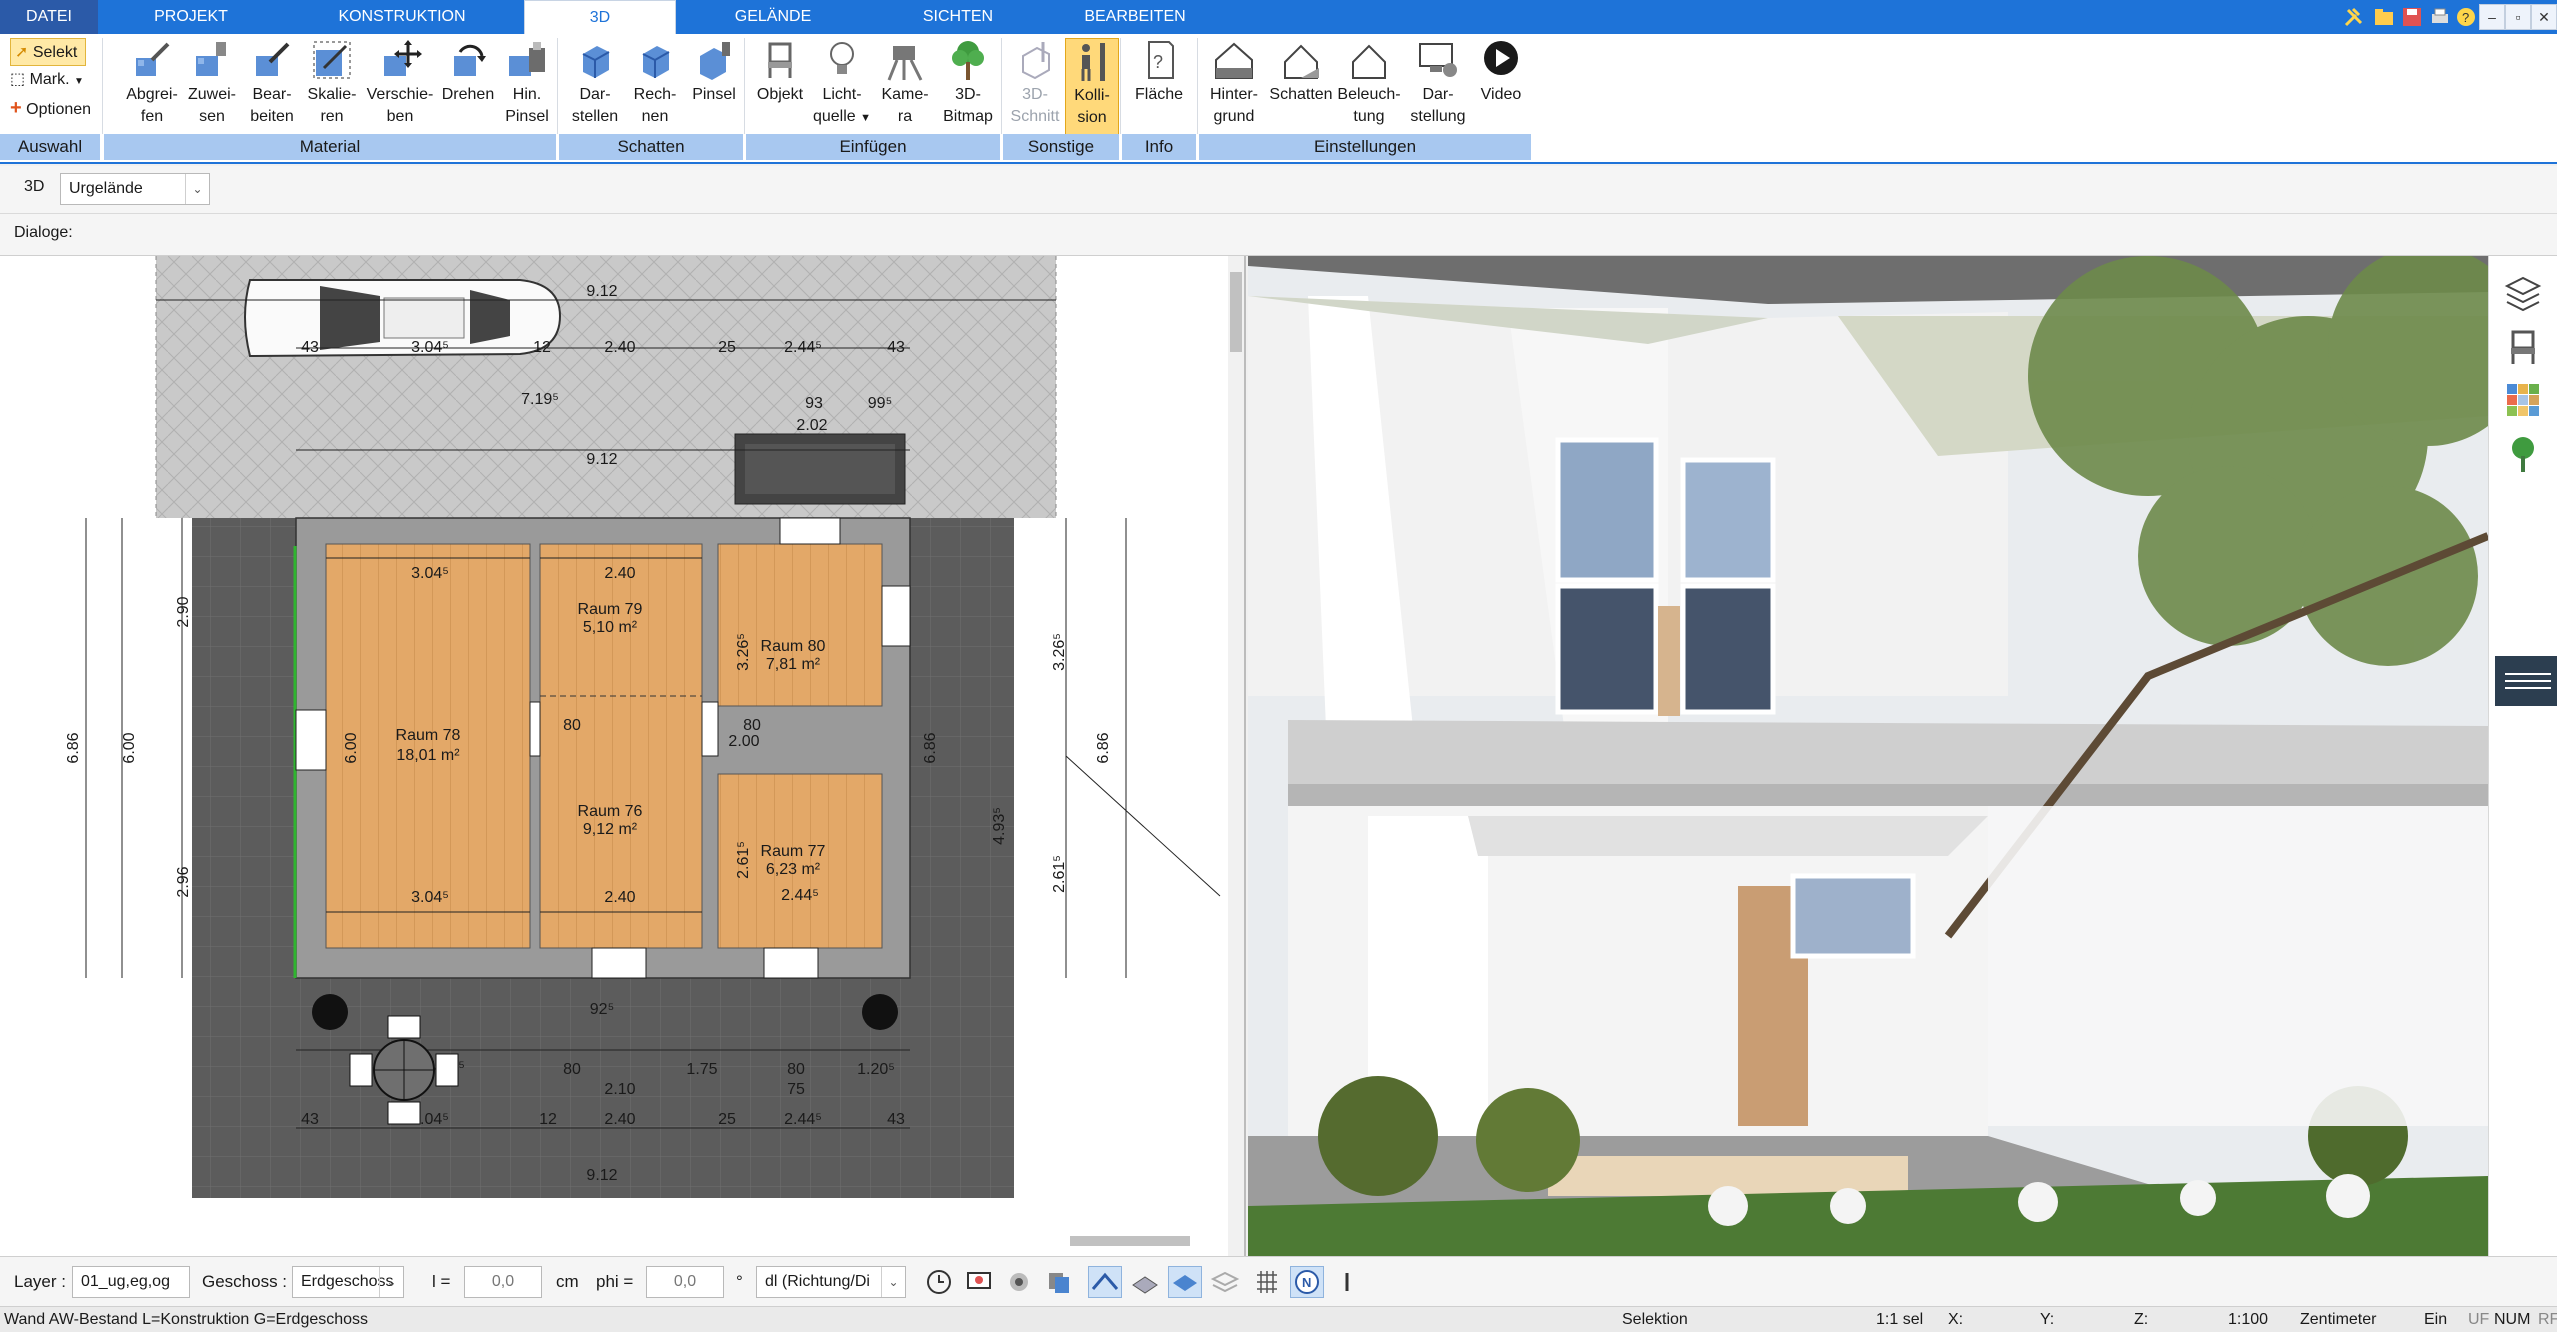 The image size is (2557, 1332). Describe the element at coordinates (527, 94) in the screenshot. I see `btn-label: Hin.` at that location.